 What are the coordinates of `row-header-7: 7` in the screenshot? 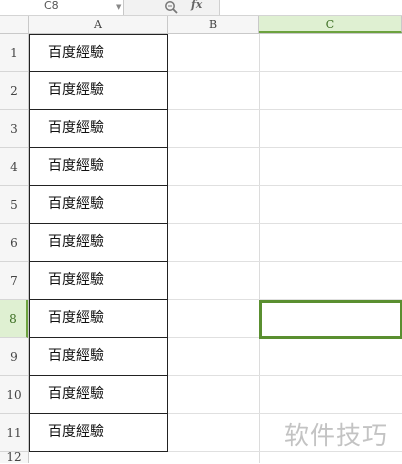 It's located at (14, 281).